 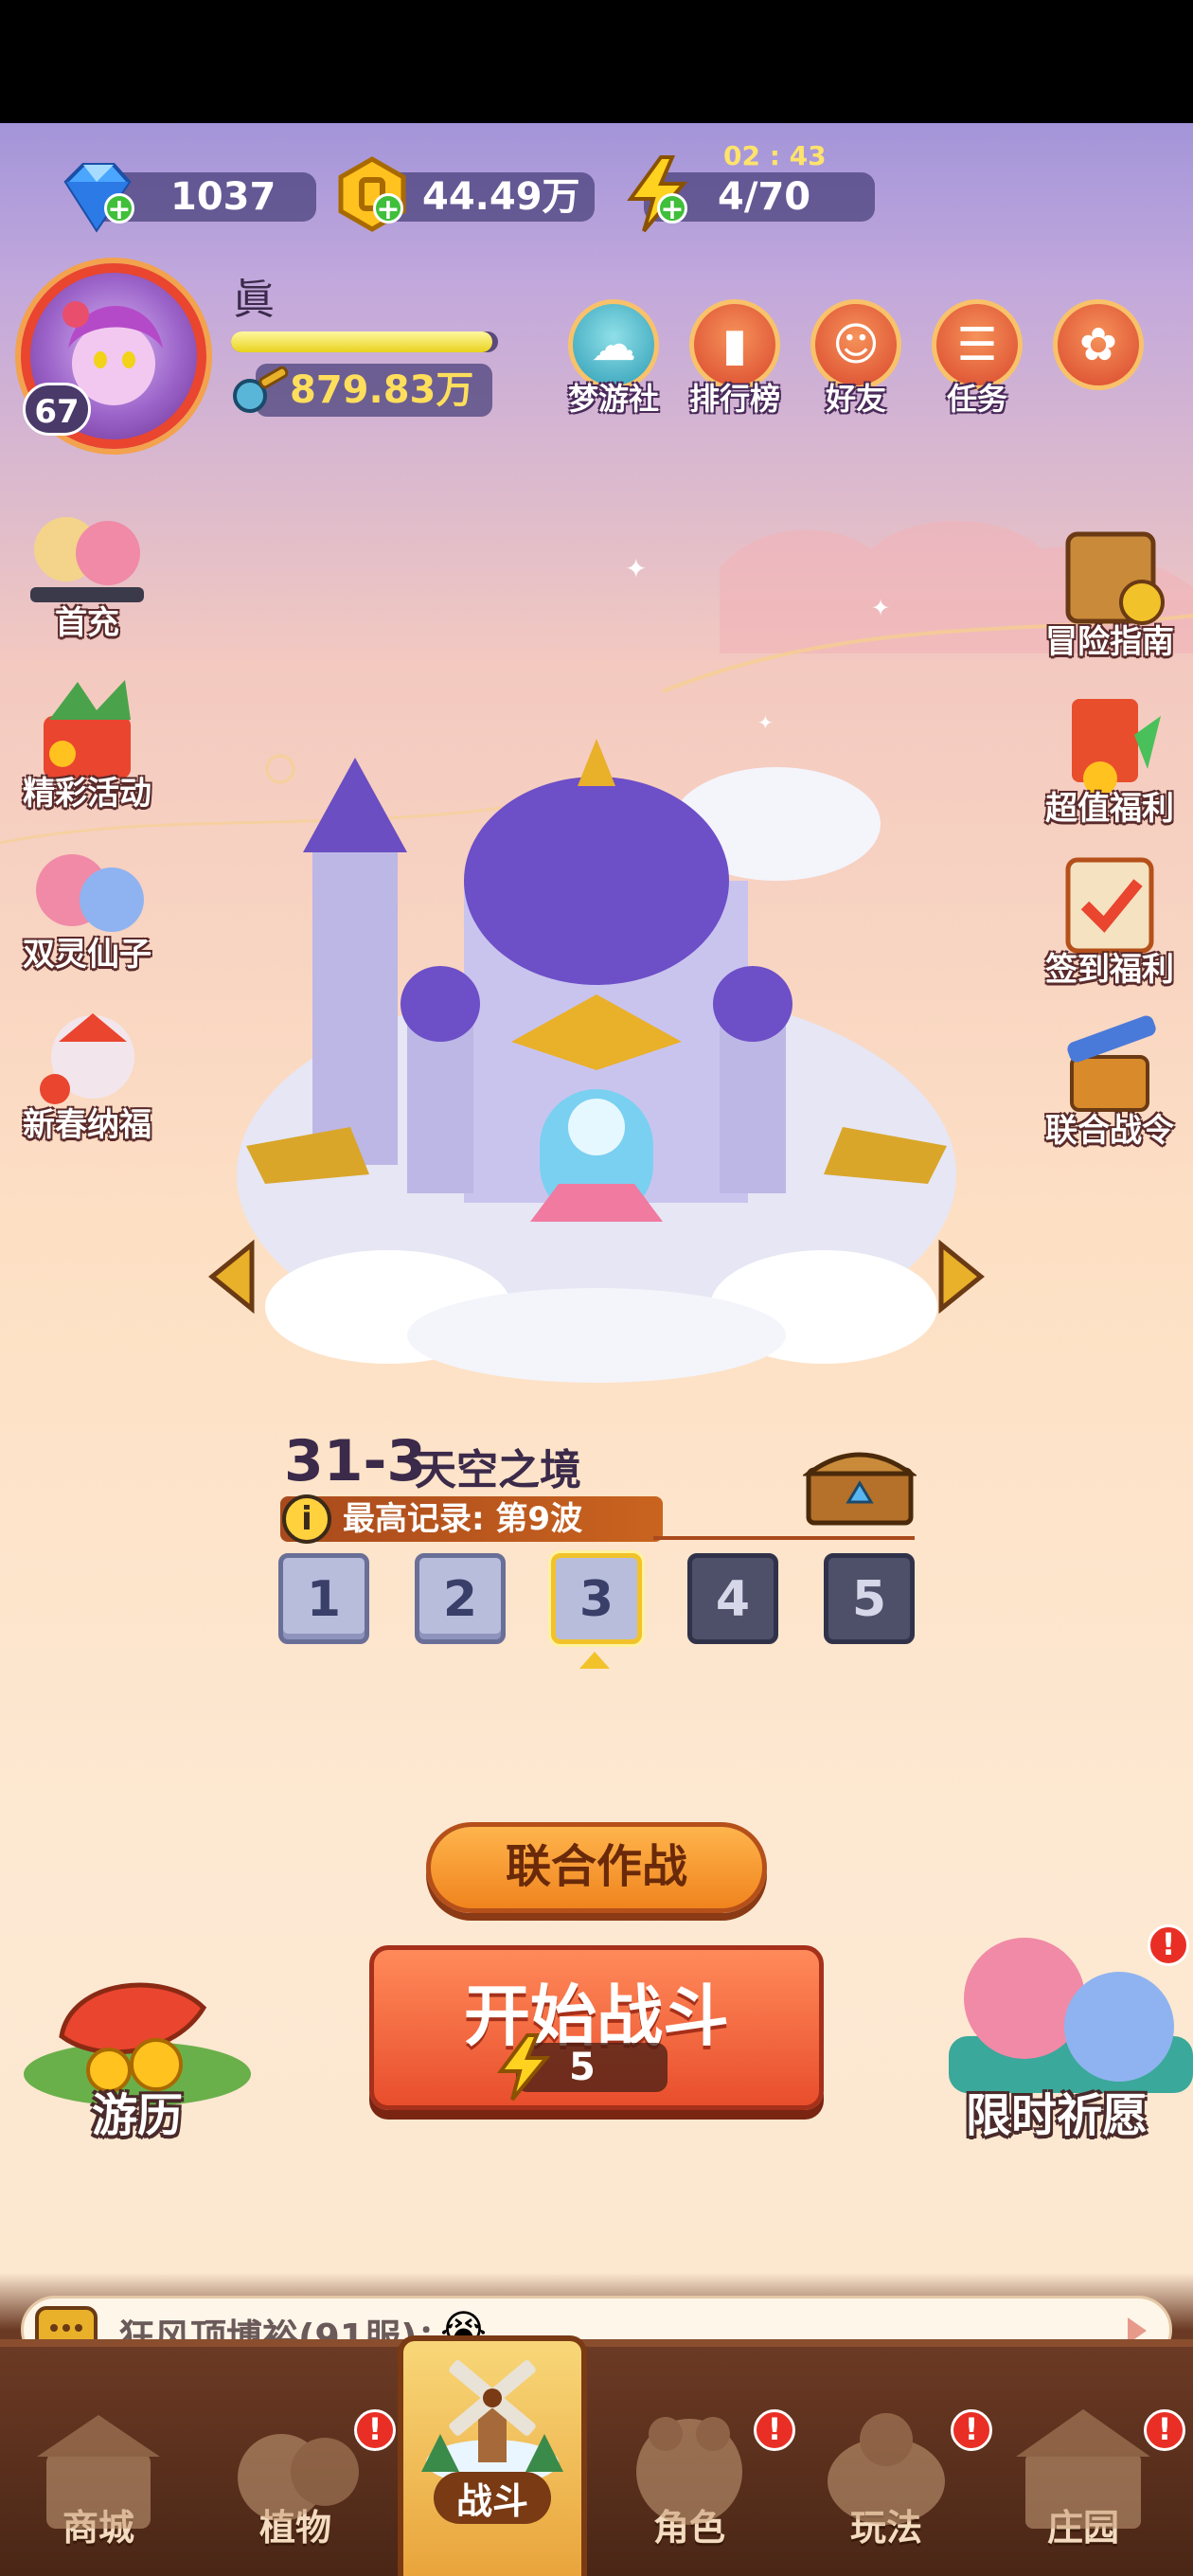 I want to click on side-twin-fairy: 双灵仙子, so click(x=87, y=899).